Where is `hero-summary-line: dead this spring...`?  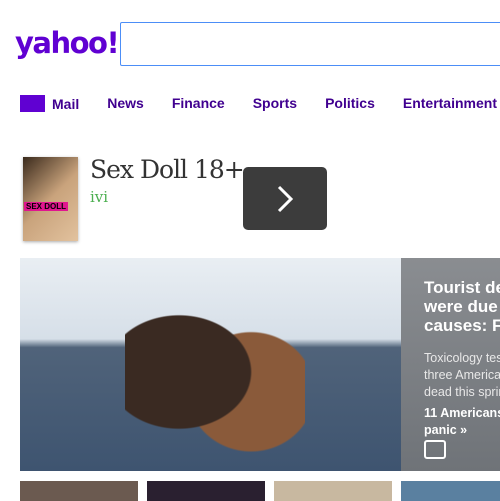 hero-summary-line: dead this spring... is located at coordinates (462, 392).